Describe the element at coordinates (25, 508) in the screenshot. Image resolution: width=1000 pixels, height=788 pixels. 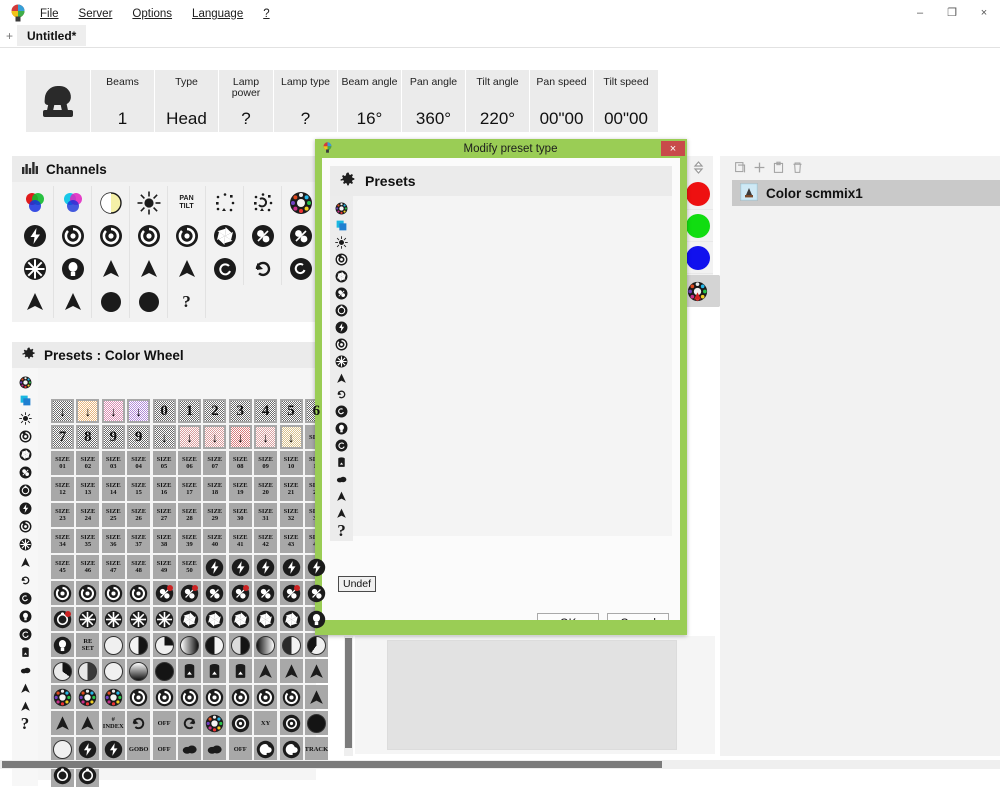
I see `preset-type-strobe-icon` at that location.